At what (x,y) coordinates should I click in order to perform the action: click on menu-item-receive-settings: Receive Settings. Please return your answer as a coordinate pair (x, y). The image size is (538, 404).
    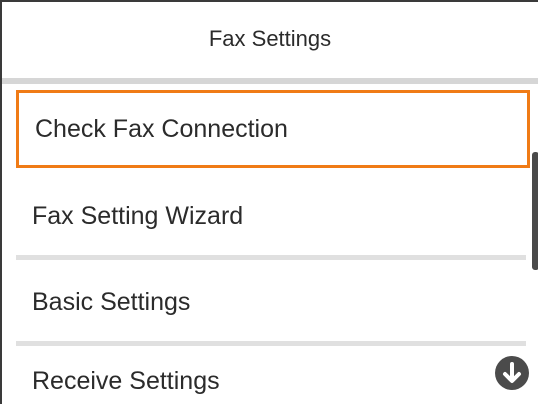
    Looking at the image, I should click on (273, 375).